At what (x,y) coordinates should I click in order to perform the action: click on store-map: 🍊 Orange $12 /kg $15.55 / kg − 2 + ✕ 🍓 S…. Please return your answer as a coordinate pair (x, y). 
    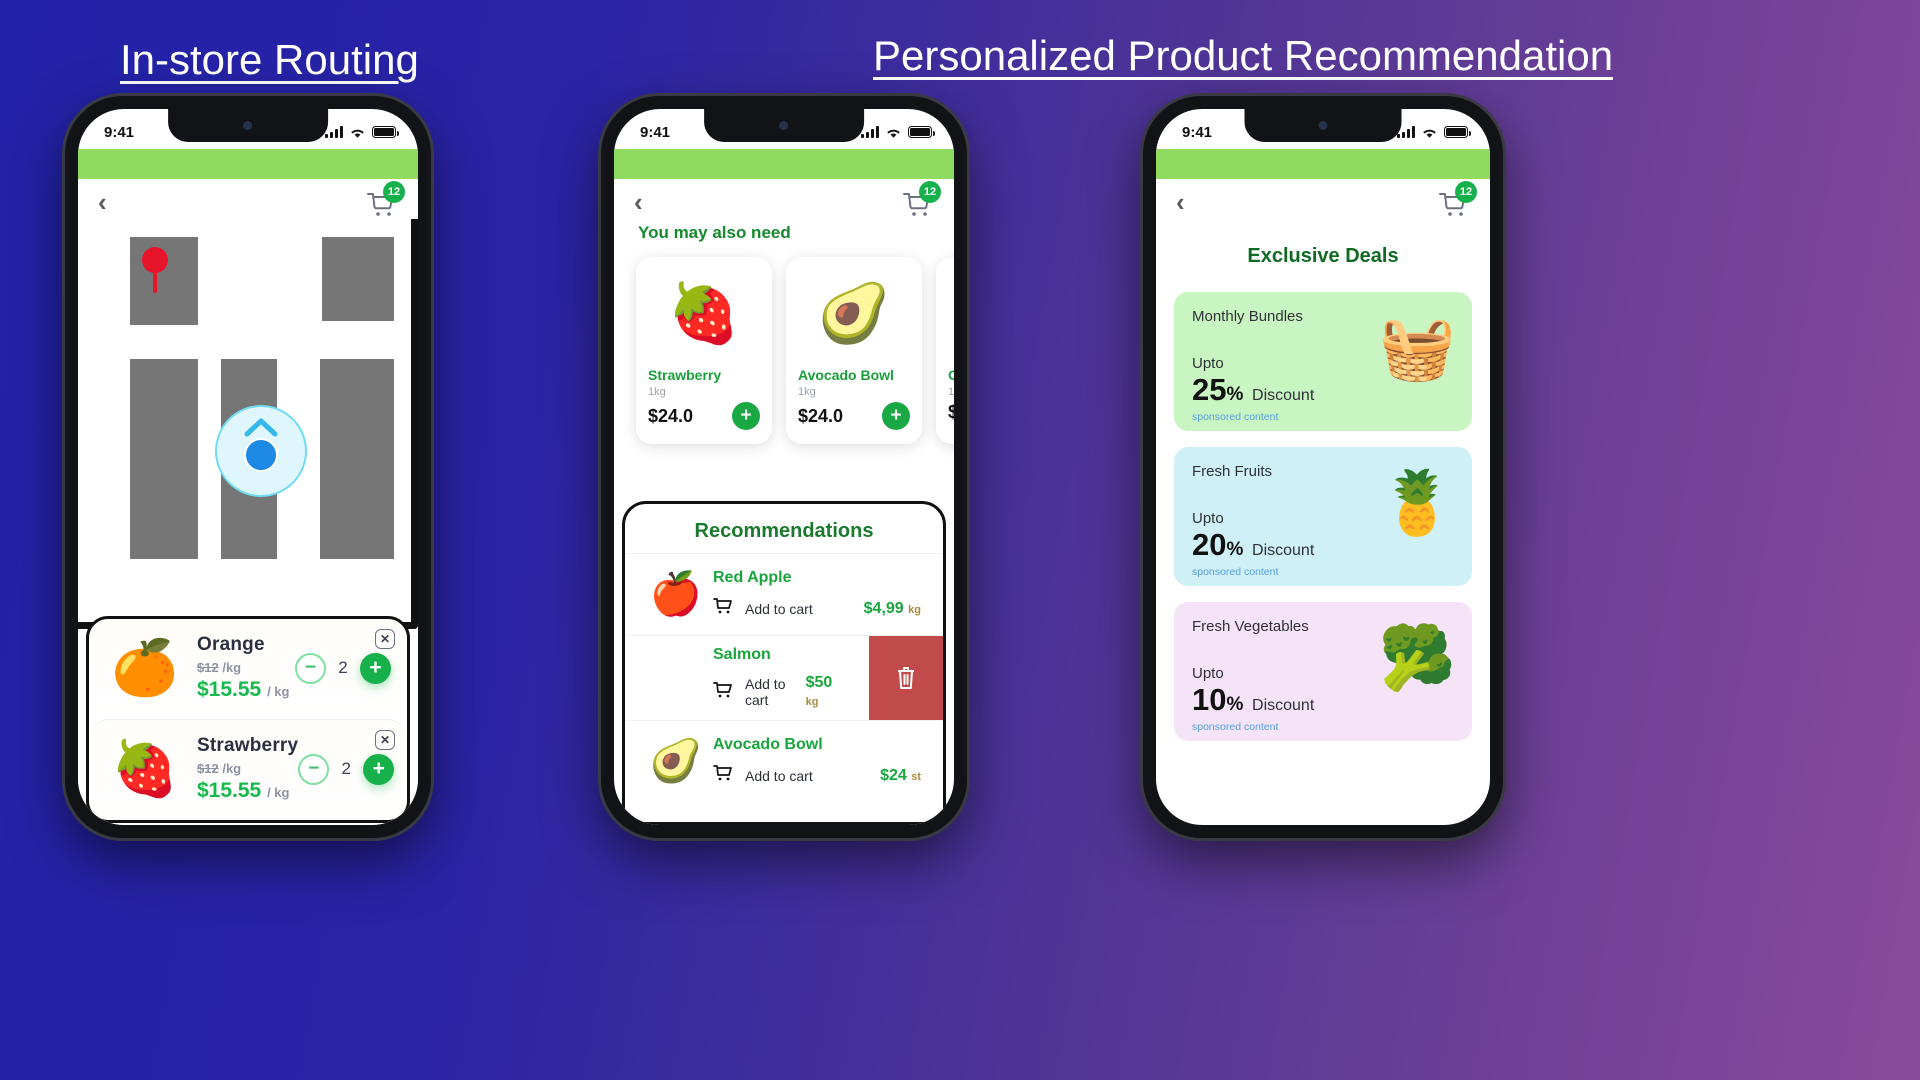
    Looking at the image, I should click on (248, 522).